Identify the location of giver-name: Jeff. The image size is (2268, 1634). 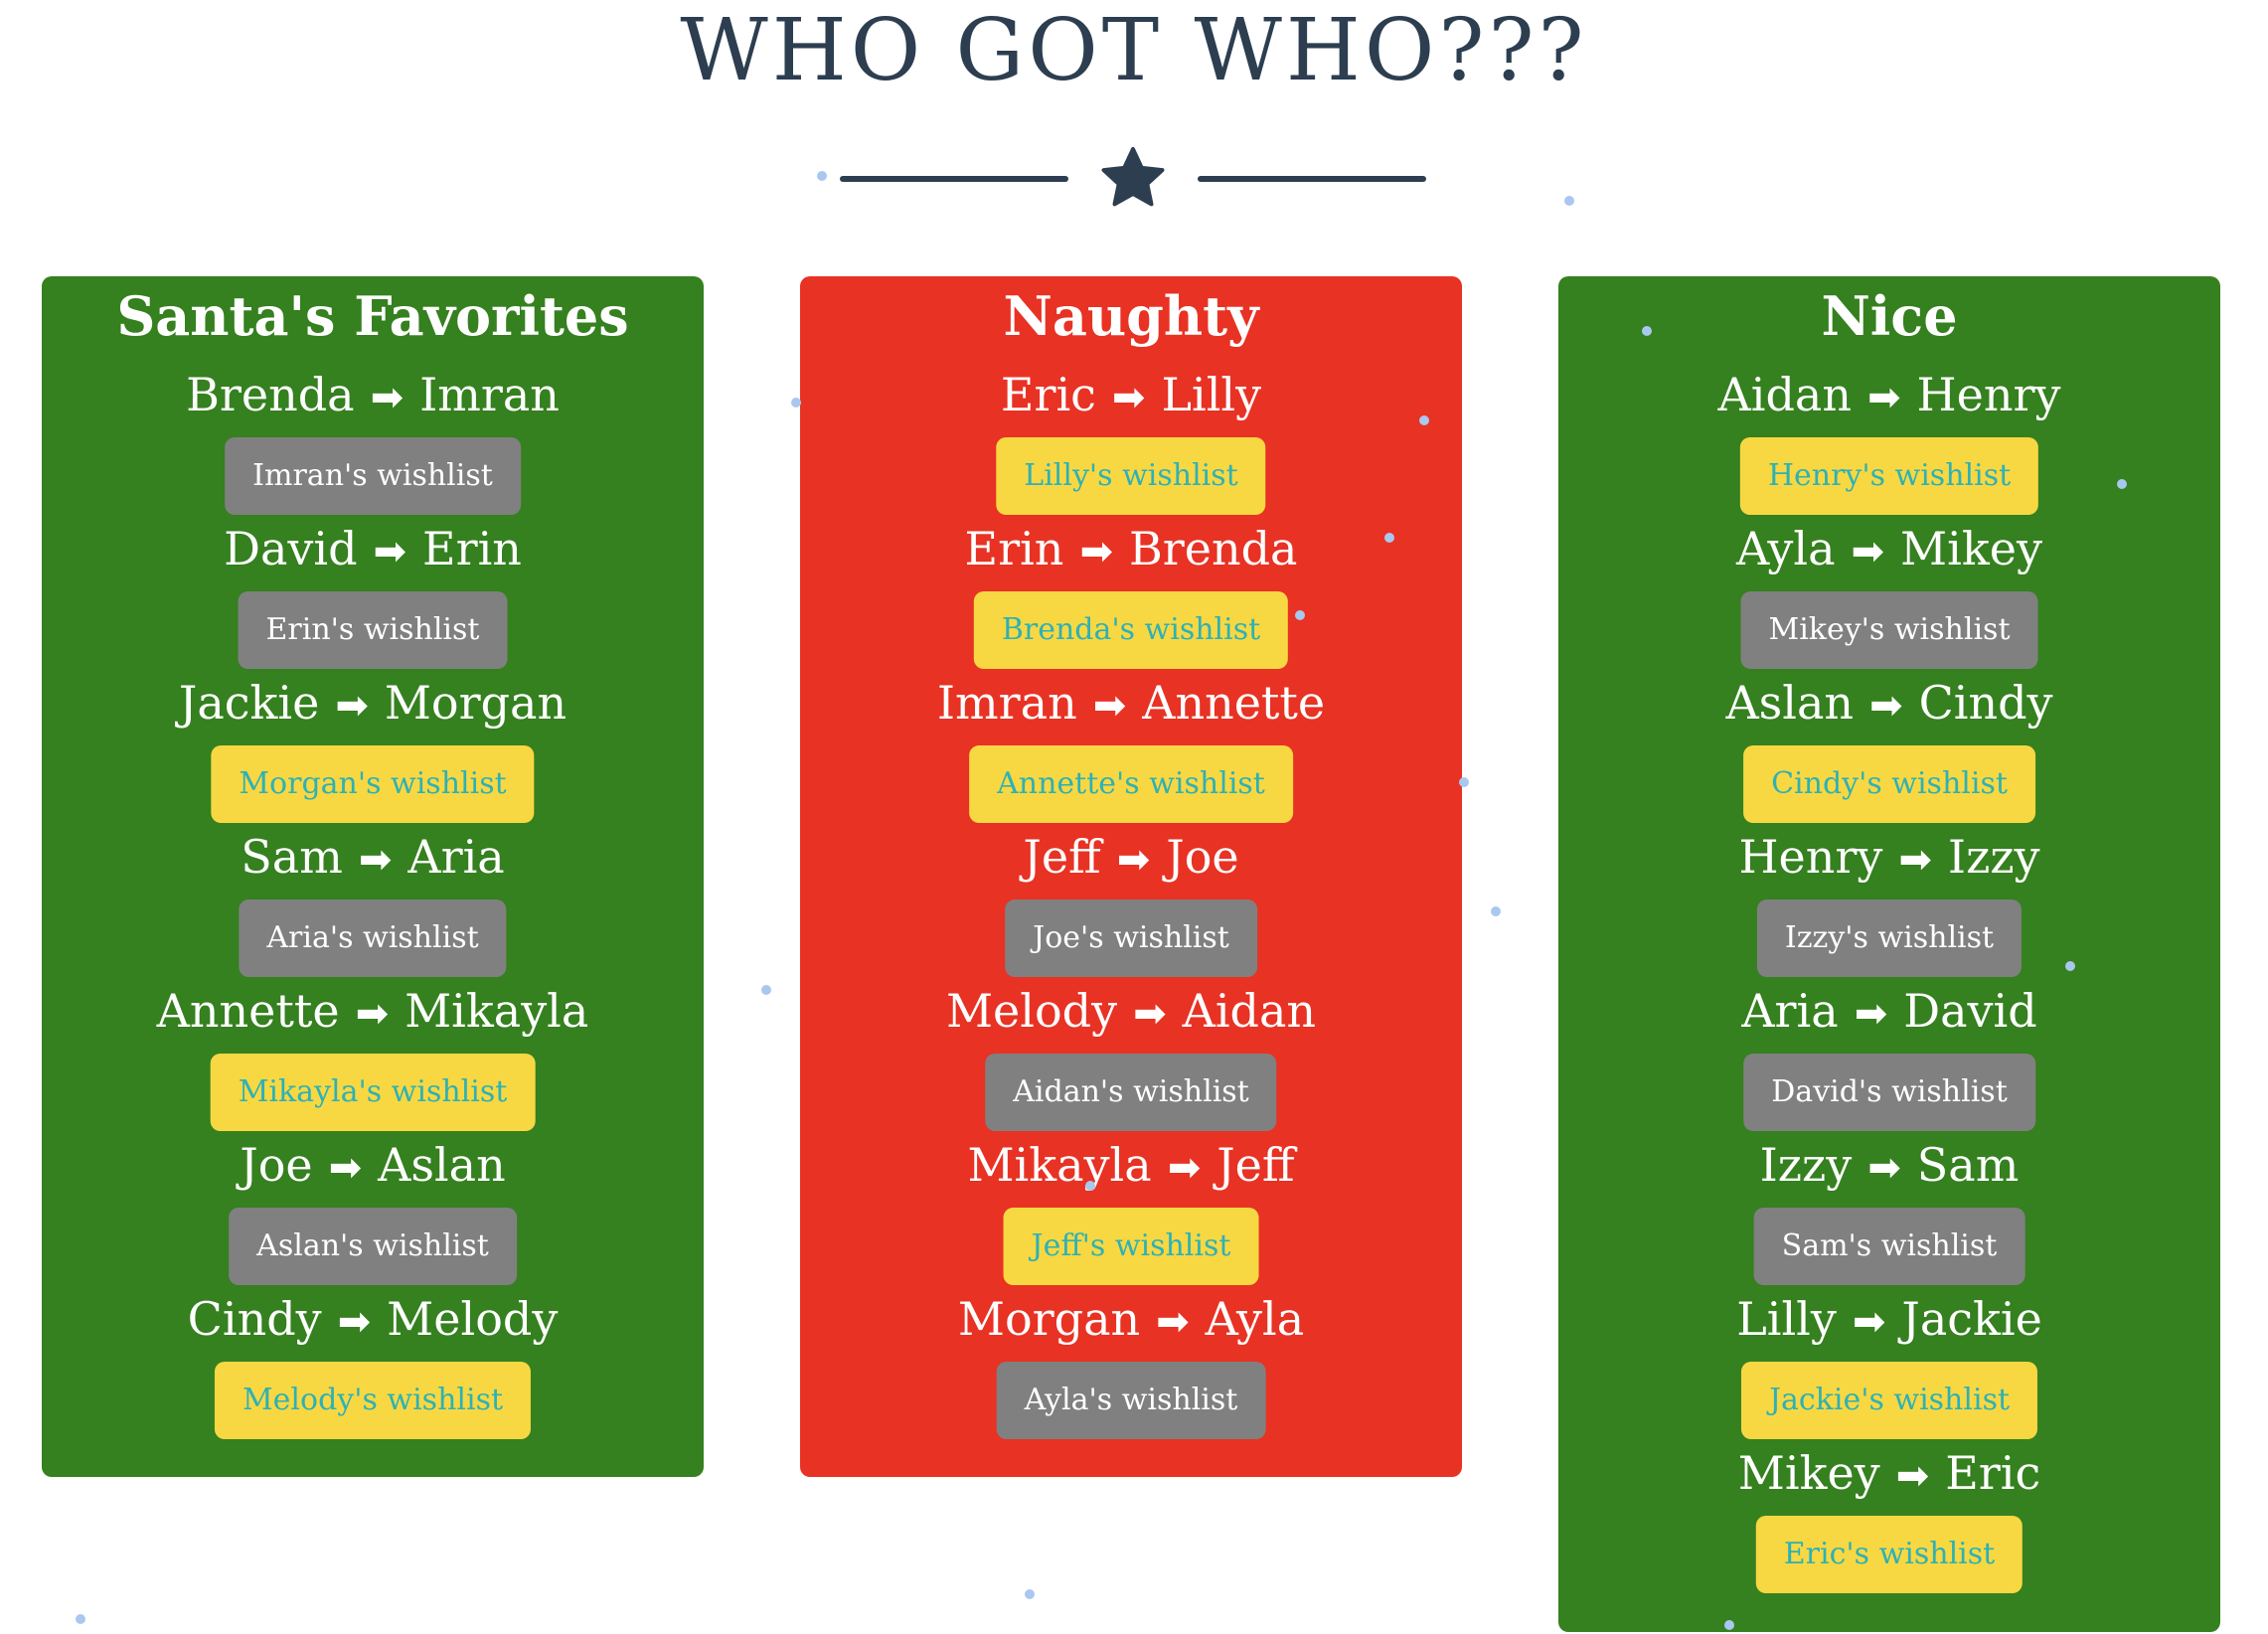
(1062, 857).